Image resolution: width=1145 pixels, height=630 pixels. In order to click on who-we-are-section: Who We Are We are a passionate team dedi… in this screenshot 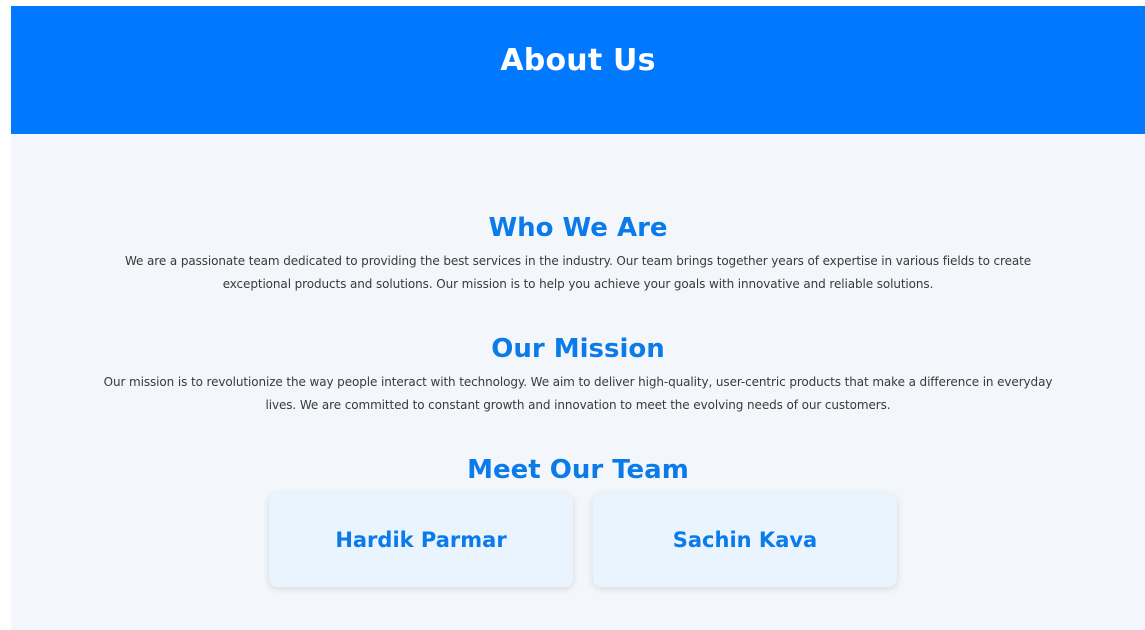, I will do `click(578, 254)`.